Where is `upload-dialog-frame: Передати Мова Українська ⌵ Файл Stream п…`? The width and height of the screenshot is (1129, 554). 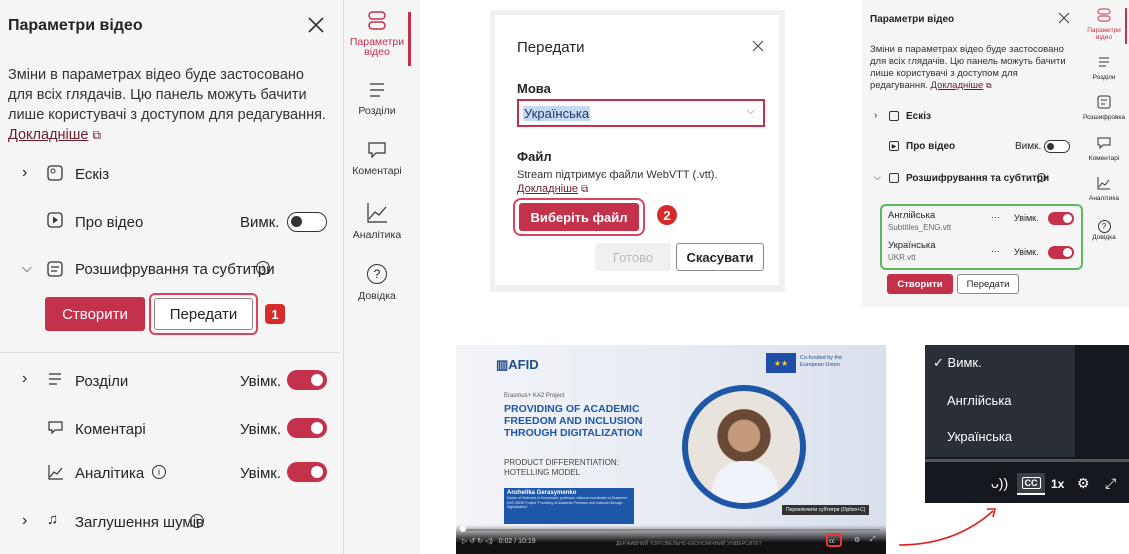 upload-dialog-frame: Передати Мова Українська ⌵ Файл Stream п… is located at coordinates (637, 151).